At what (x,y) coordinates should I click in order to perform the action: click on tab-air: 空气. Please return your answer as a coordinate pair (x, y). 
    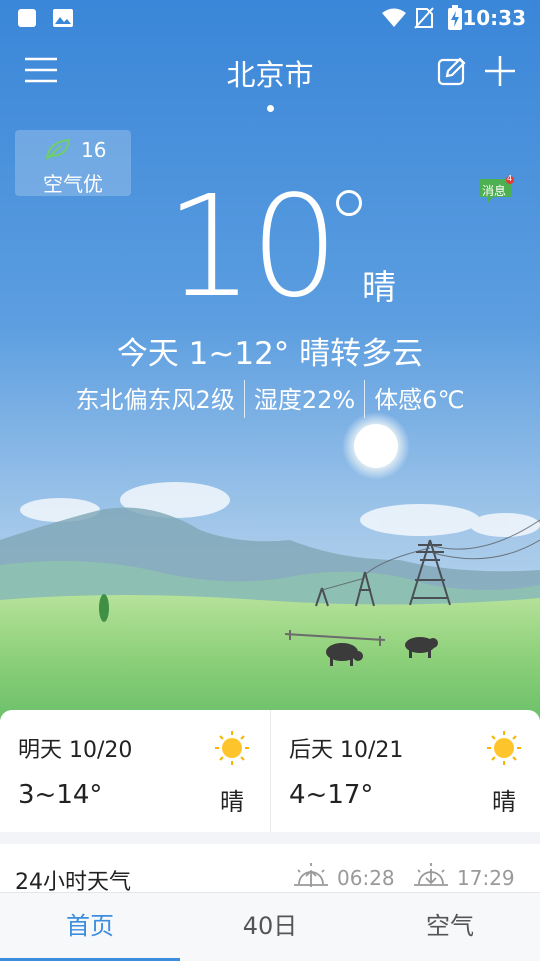
    Looking at the image, I should click on (450, 927).